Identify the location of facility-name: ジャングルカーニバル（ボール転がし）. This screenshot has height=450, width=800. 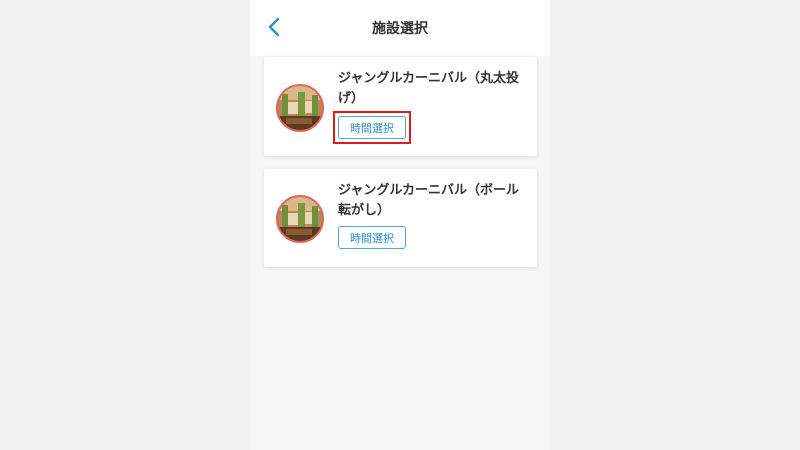
(428, 200).